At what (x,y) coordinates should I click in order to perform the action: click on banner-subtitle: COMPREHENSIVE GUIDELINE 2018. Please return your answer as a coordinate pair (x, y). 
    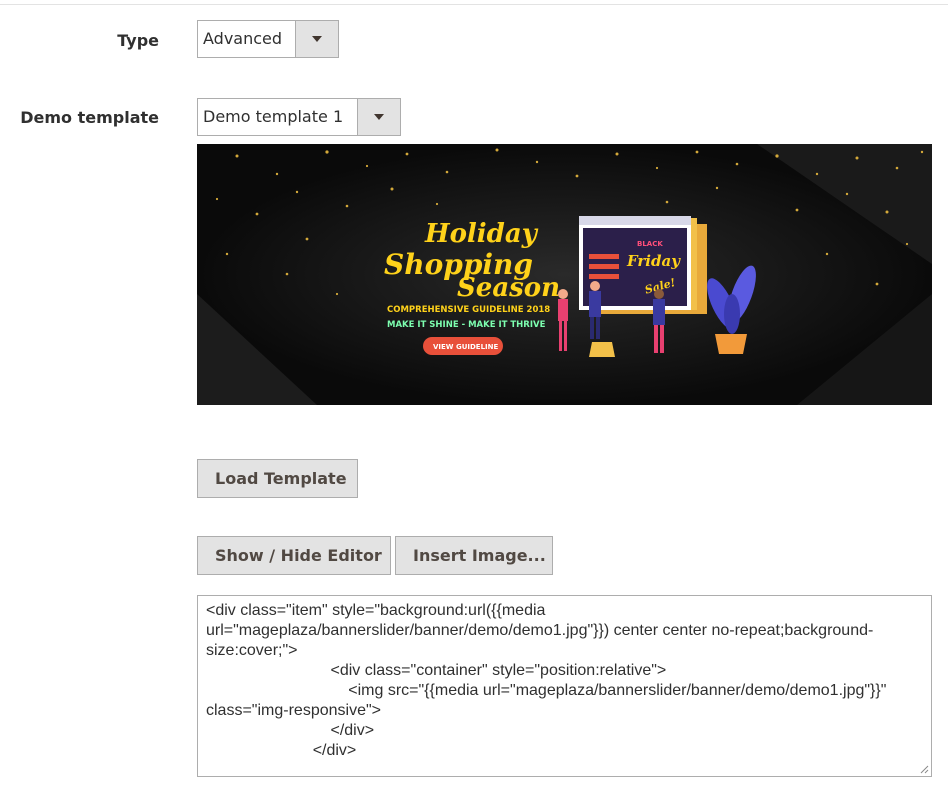
    Looking at the image, I should click on (468, 310).